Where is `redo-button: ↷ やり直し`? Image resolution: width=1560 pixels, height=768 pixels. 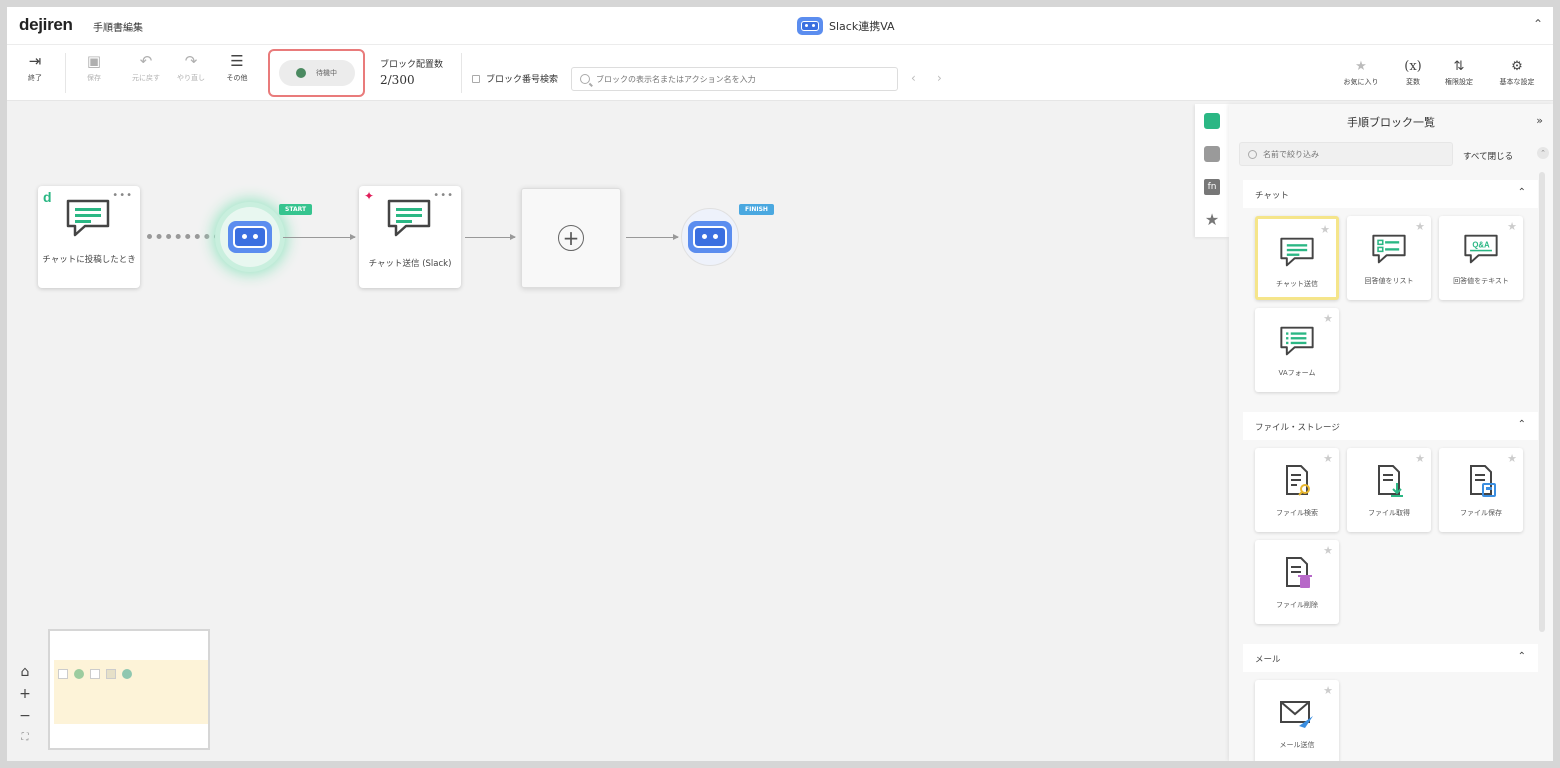
redo-button: ↷ やり直し is located at coordinates (191, 67).